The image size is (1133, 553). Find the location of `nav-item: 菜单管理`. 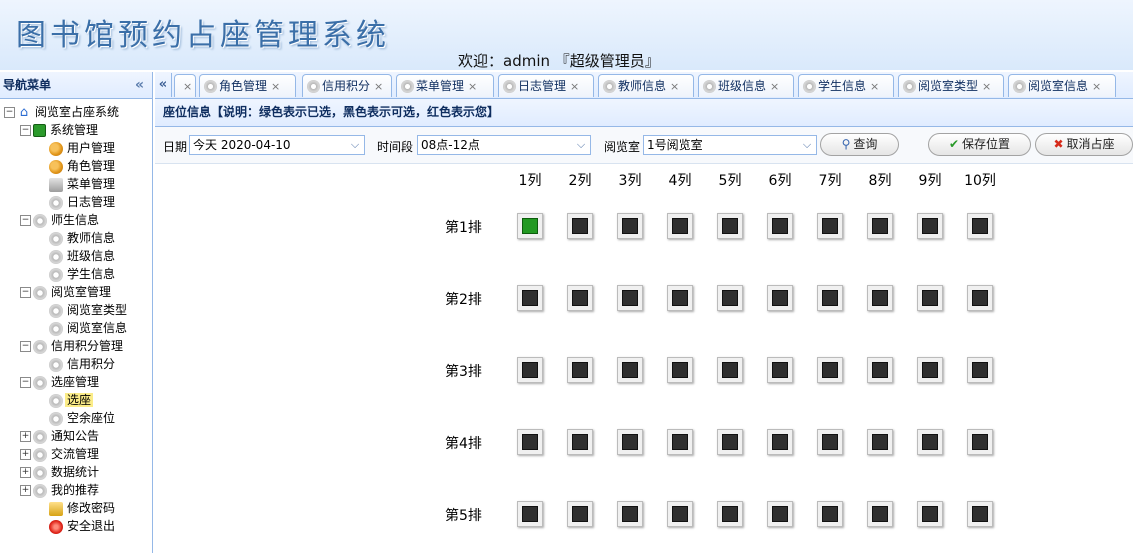

nav-item: 菜单管理 is located at coordinates (76, 184).